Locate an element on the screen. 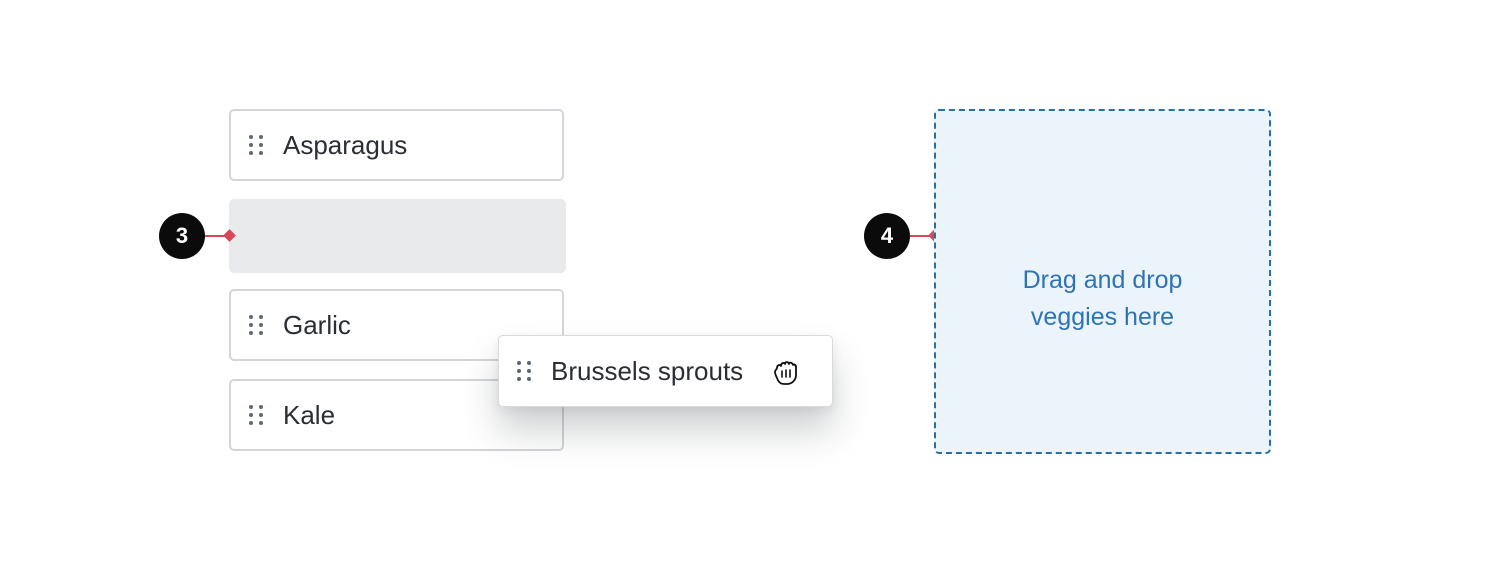 The width and height of the screenshot is (1500, 563). dragging-item-label: Brussels sprouts is located at coordinates (647, 370).